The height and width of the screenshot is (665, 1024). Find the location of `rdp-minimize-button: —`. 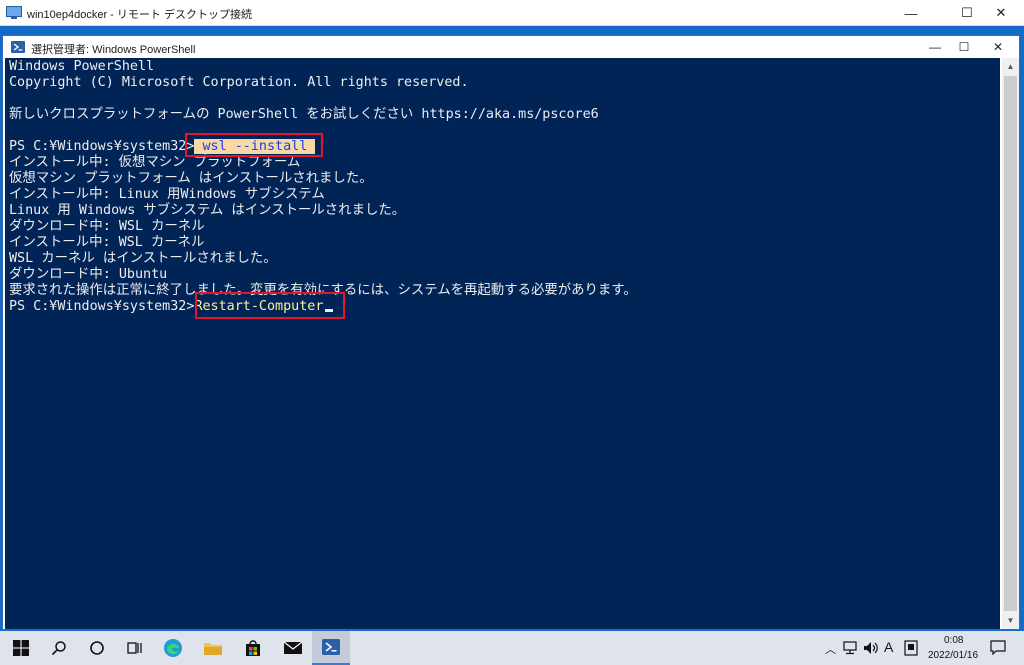

rdp-minimize-button: — is located at coordinates (911, 13).